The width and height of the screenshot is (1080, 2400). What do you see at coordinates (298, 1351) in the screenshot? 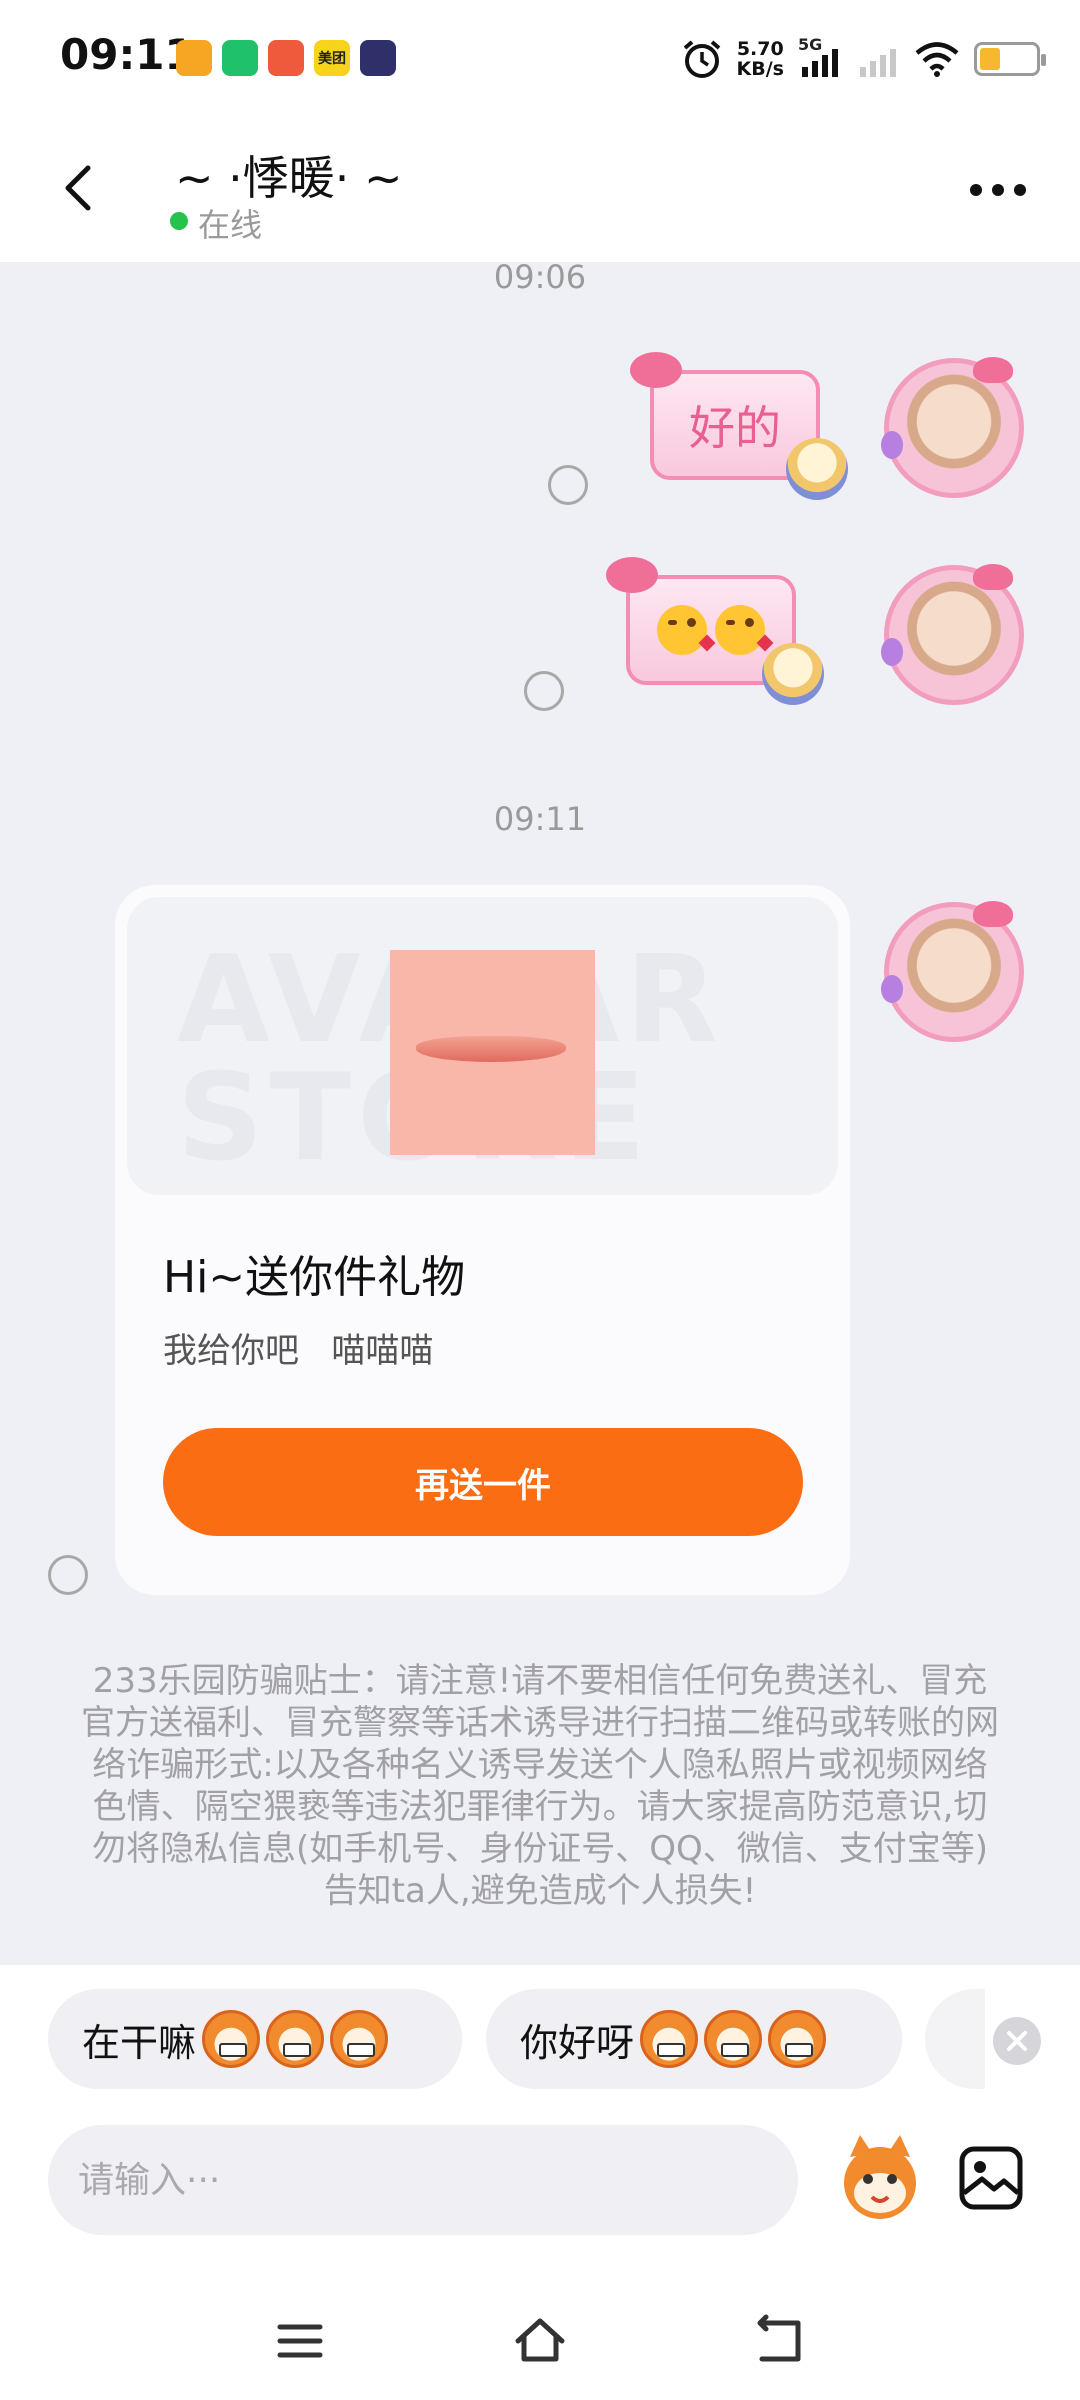
I see `gift-subtitle: 我给你吧 喵喵喵` at bounding box center [298, 1351].